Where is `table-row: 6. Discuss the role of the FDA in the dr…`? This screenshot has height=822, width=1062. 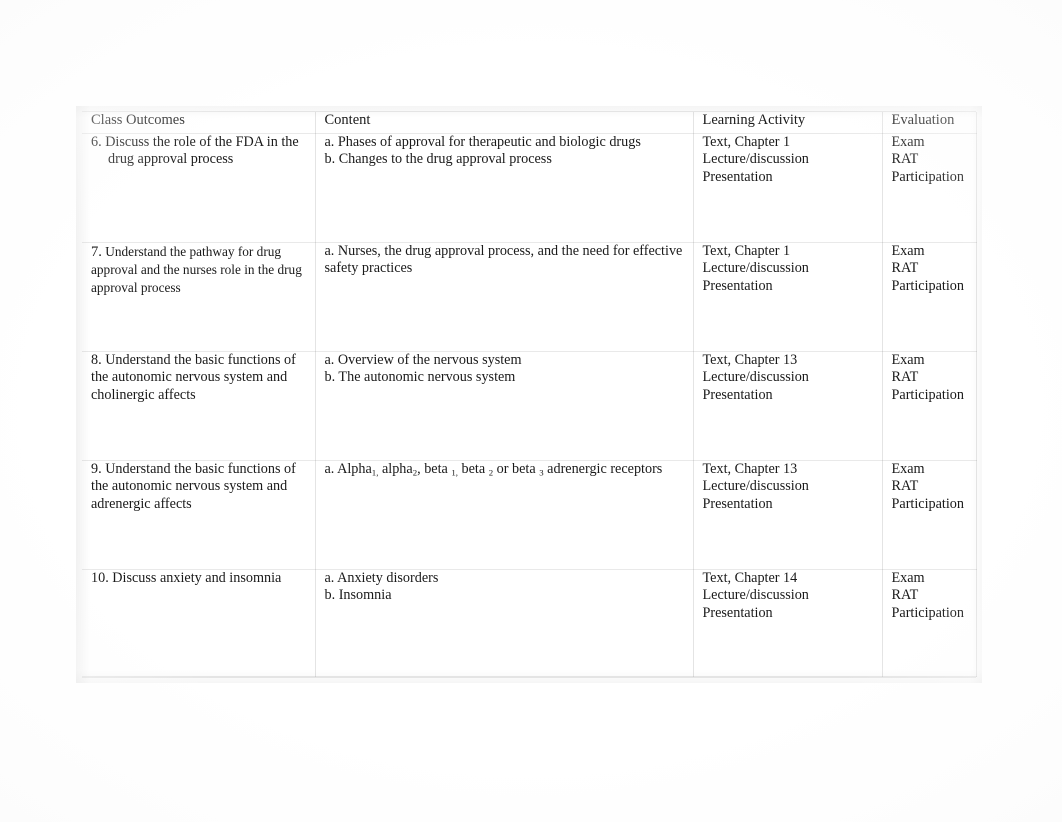
table-row: 6. Discuss the role of the FDA in the dr… is located at coordinates (529, 188).